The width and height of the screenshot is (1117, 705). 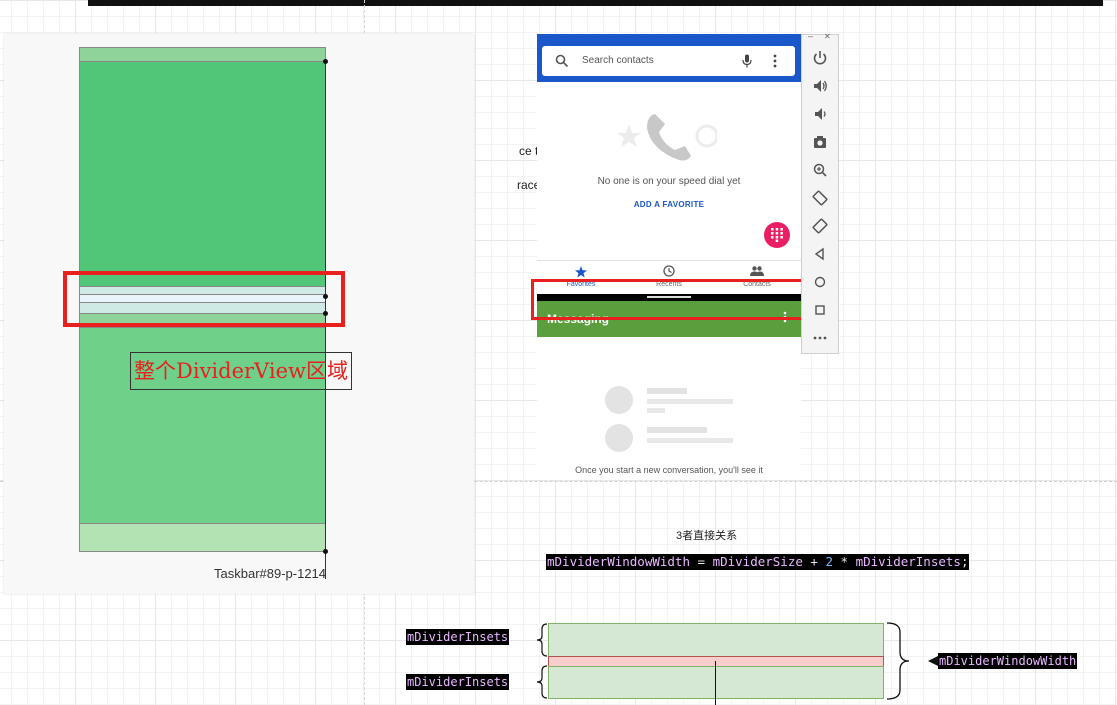 I want to click on star-icon, so click(x=581, y=272).